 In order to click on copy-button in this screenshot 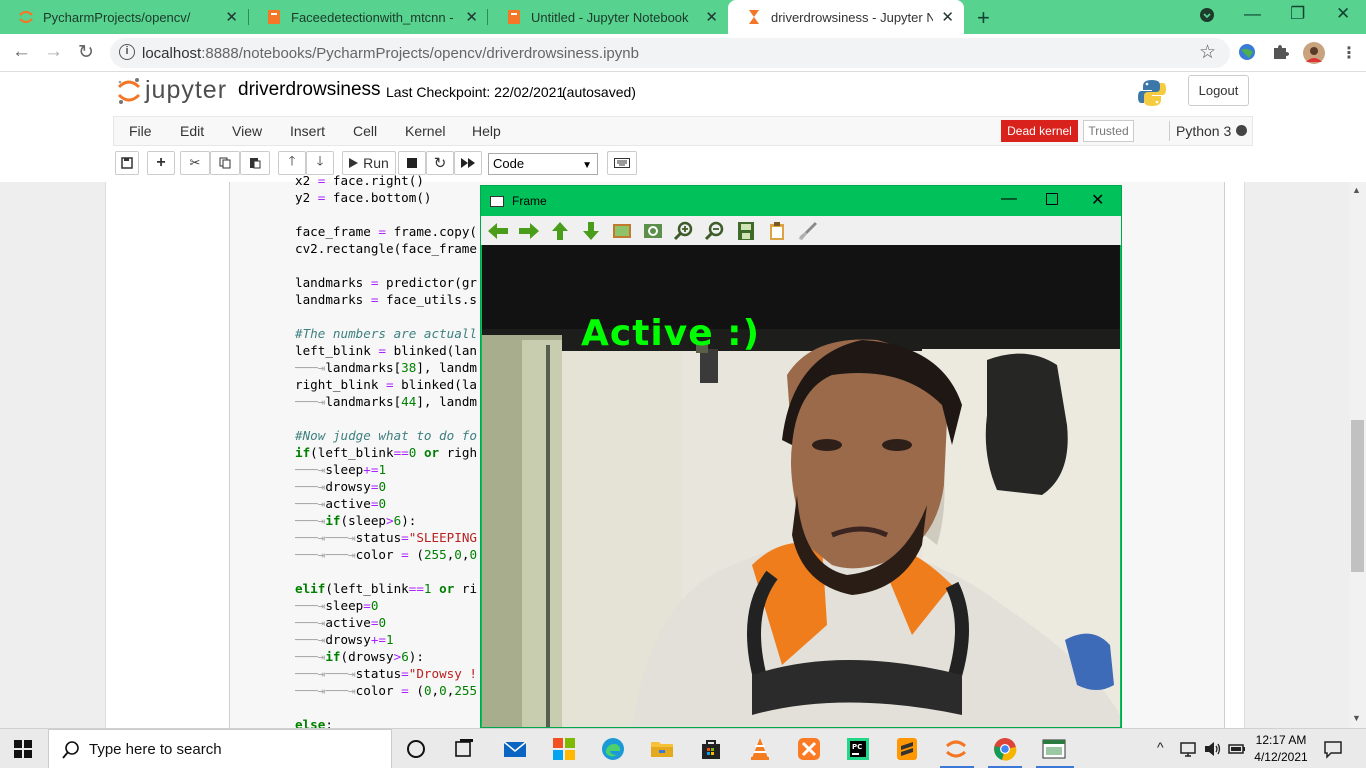, I will do `click(225, 163)`.